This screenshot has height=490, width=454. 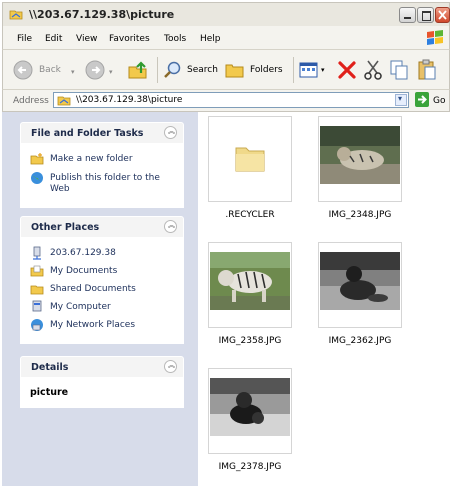 What do you see at coordinates (50, 70) in the screenshot?
I see `back-label: Back` at bounding box center [50, 70].